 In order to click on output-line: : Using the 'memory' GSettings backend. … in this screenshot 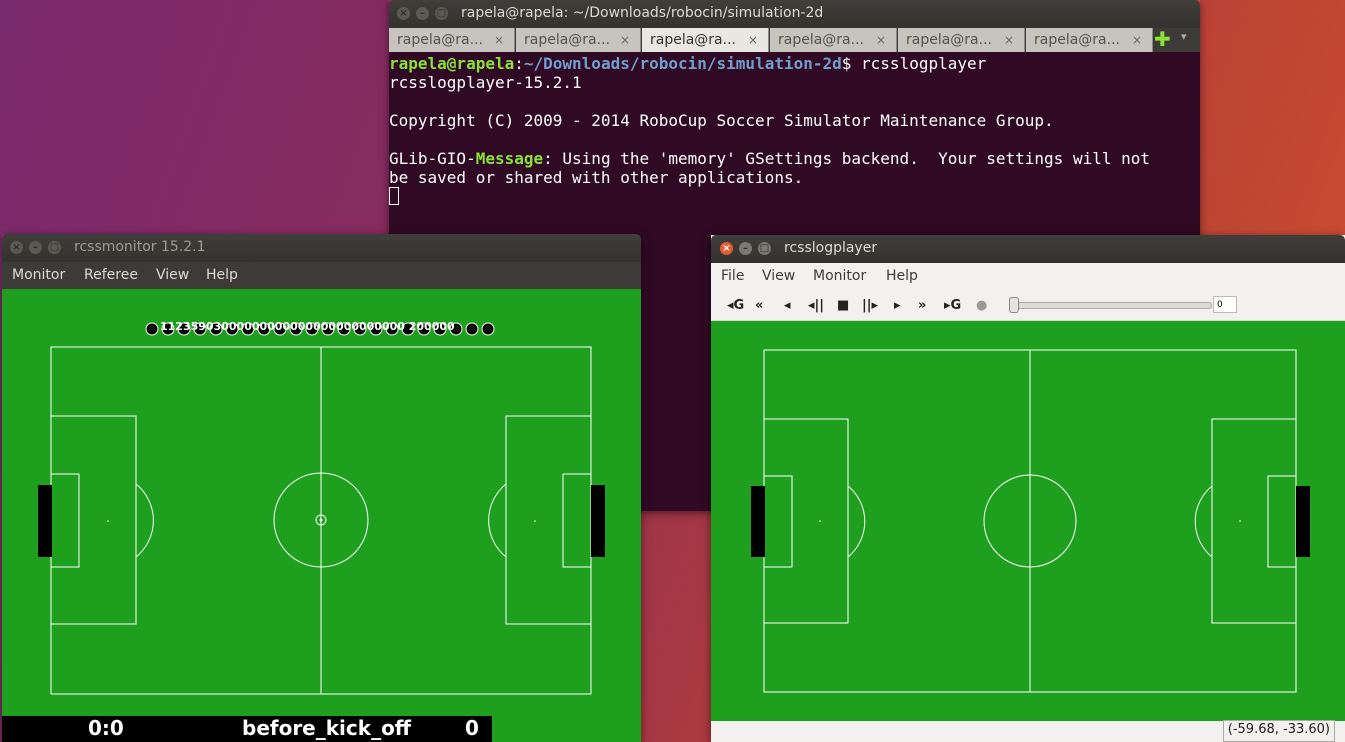, I will do `click(847, 158)`.